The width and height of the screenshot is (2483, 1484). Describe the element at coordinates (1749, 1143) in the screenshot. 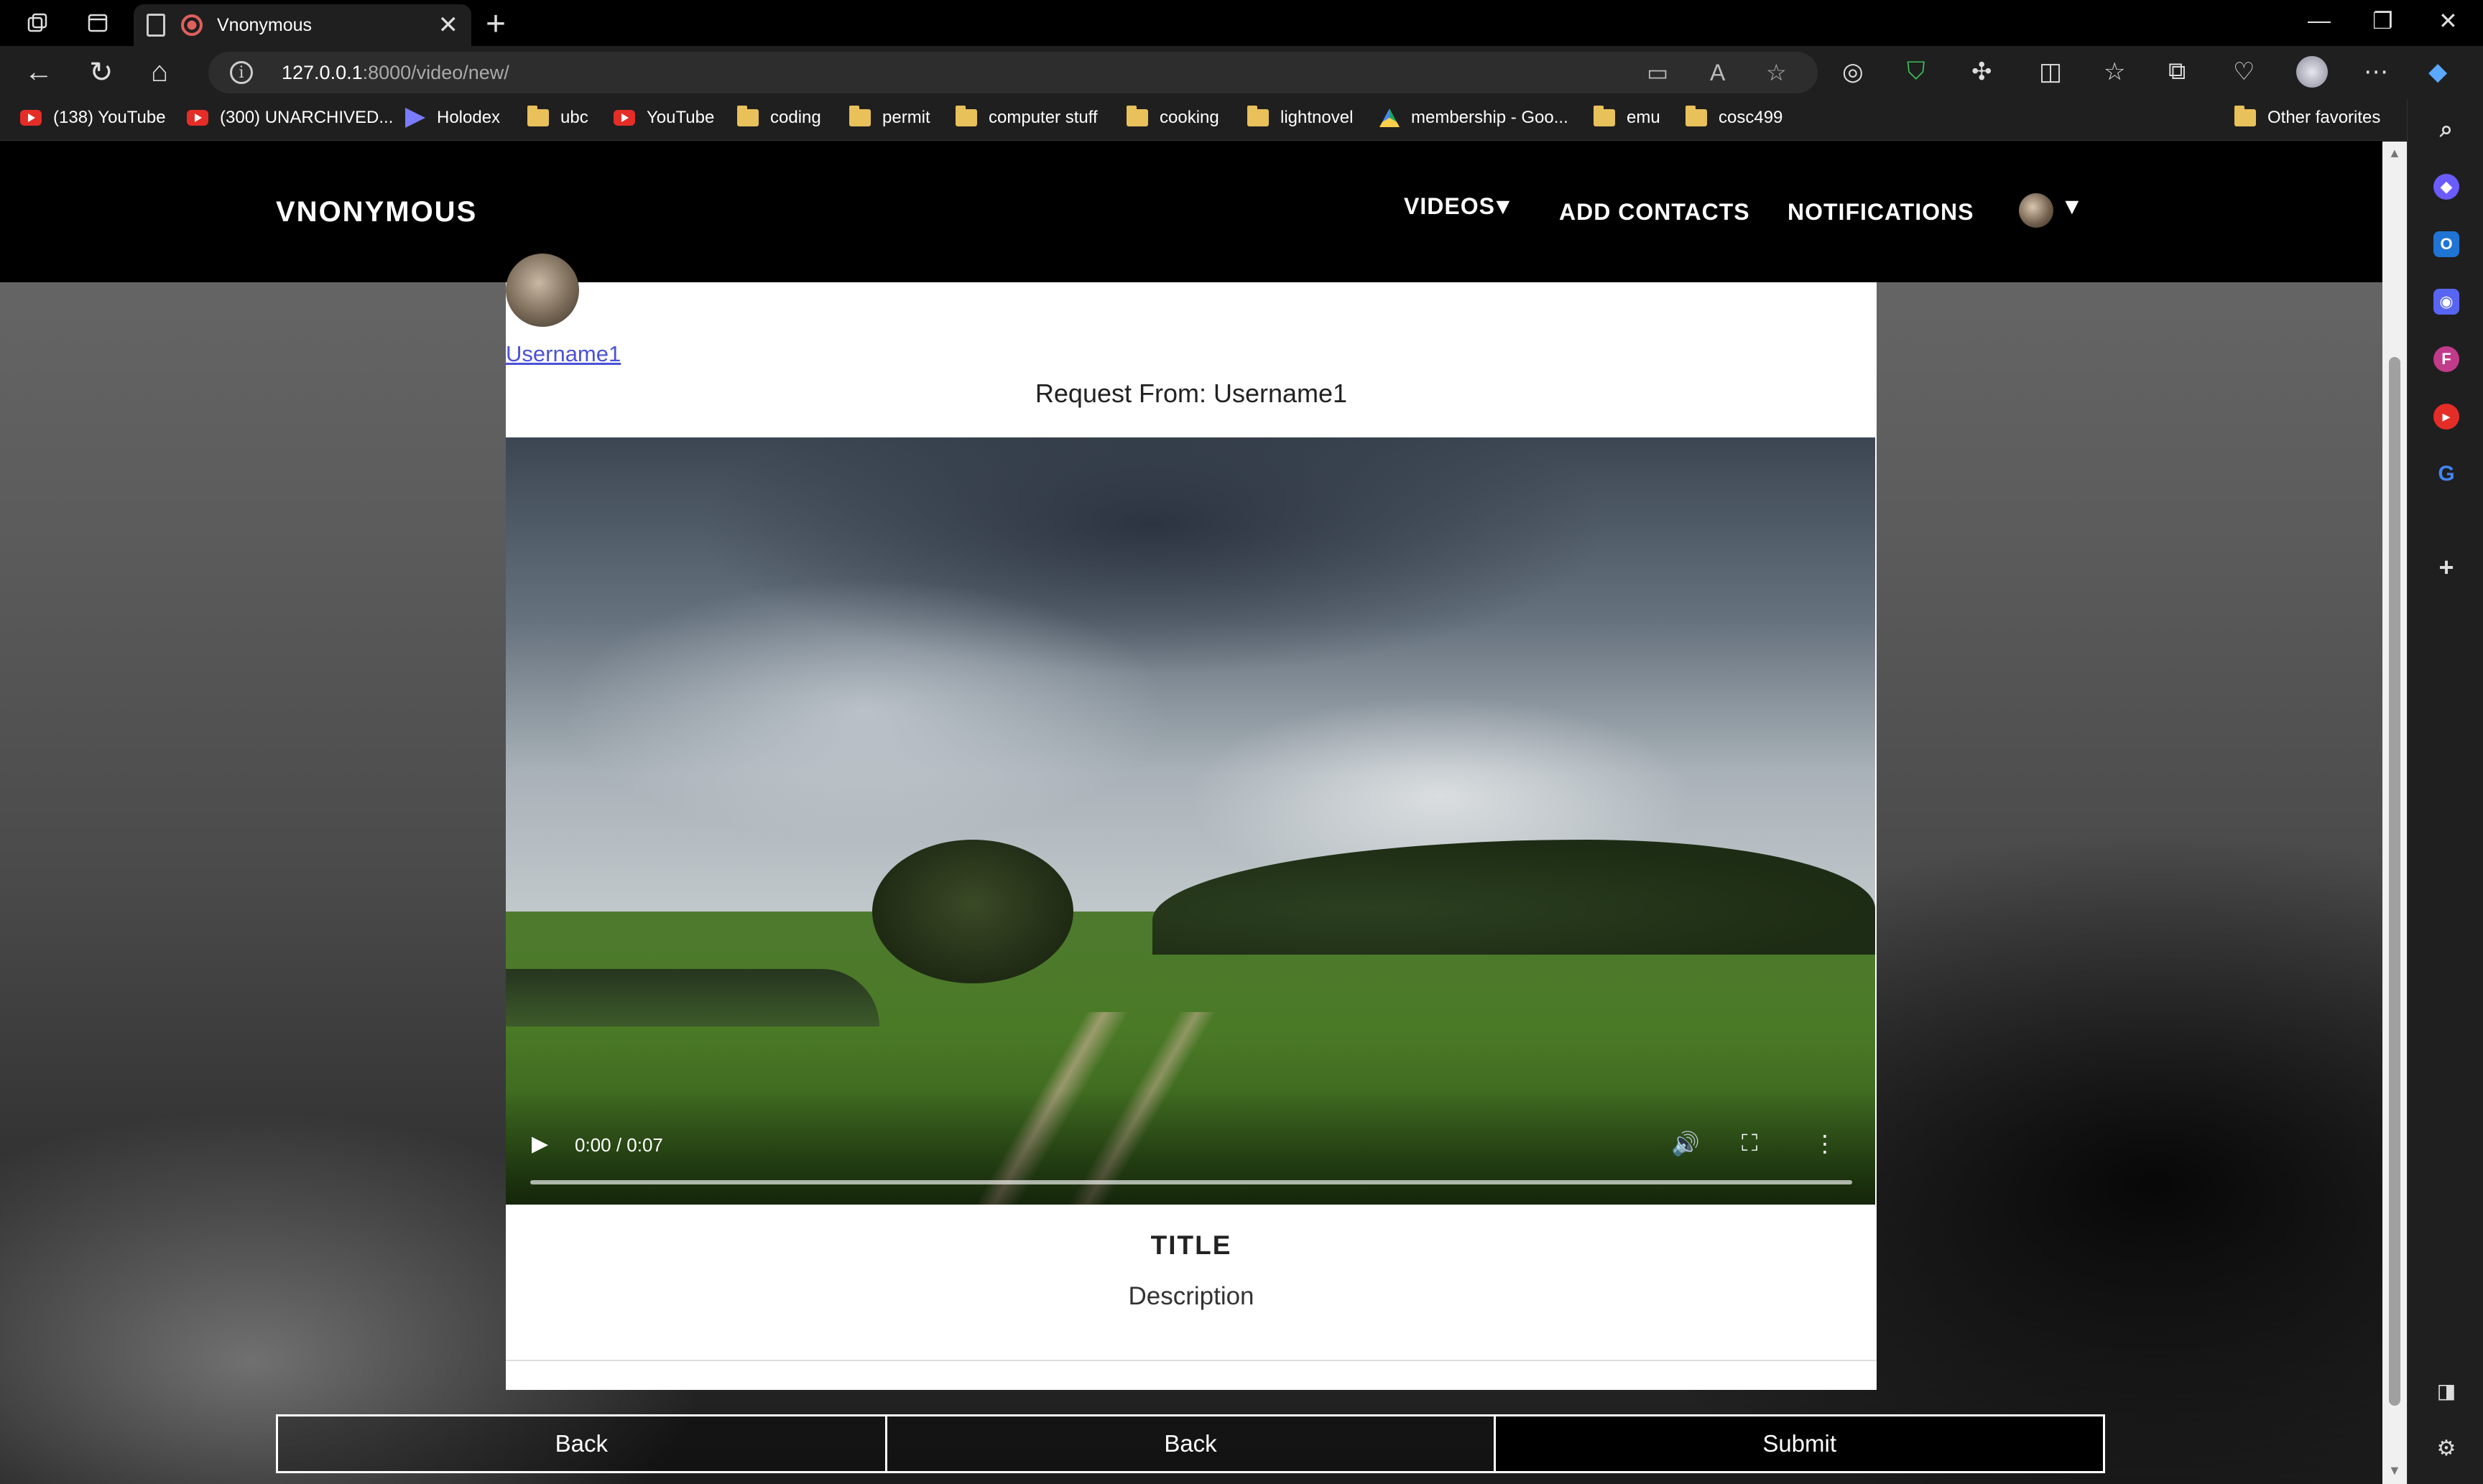

I see `fullscreen-icon: ⛶` at that location.